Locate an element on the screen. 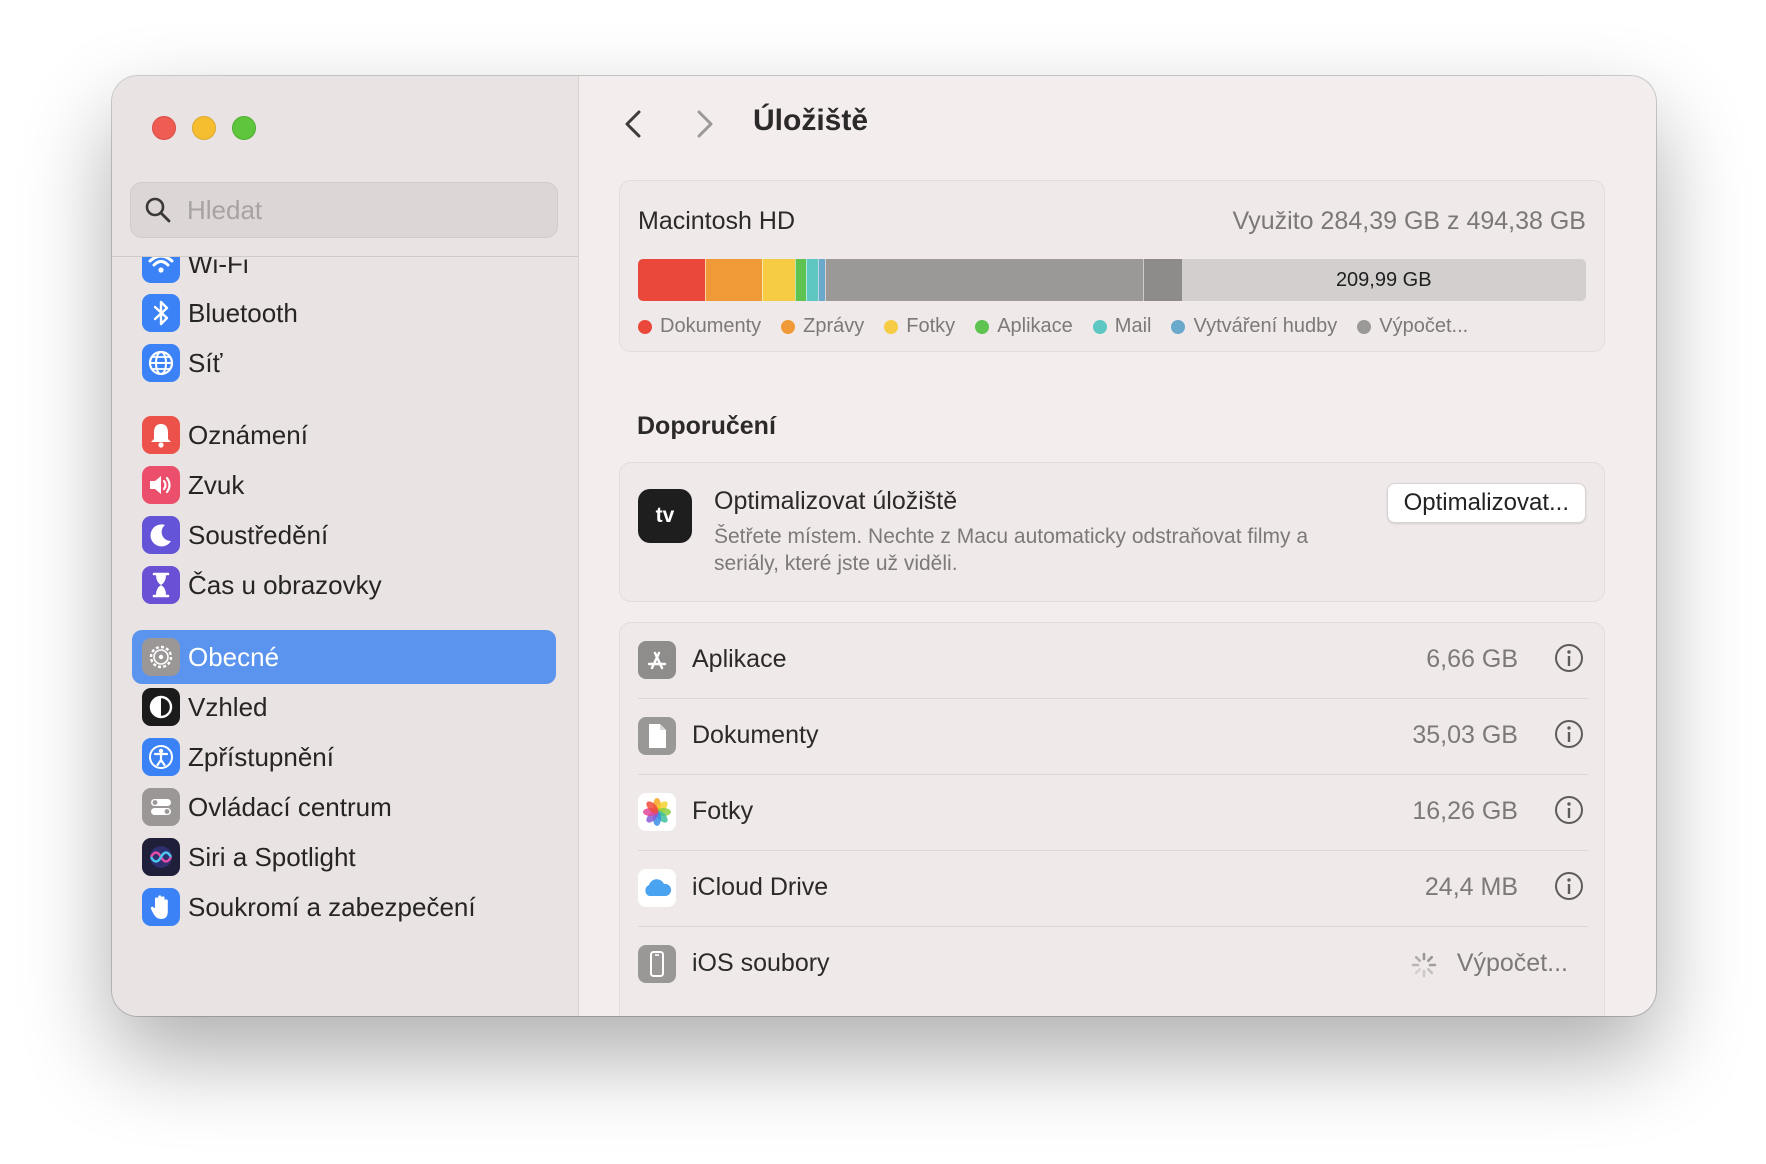 This screenshot has width=1766, height=1164. sidebar-item-label: Zpřístupnění is located at coordinates (261, 756).